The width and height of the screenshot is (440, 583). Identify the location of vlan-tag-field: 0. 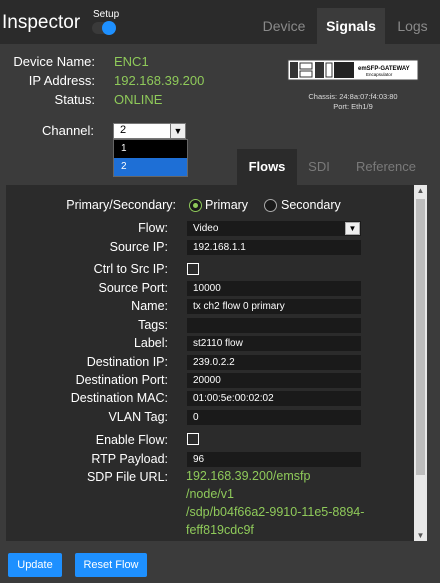
(274, 417).